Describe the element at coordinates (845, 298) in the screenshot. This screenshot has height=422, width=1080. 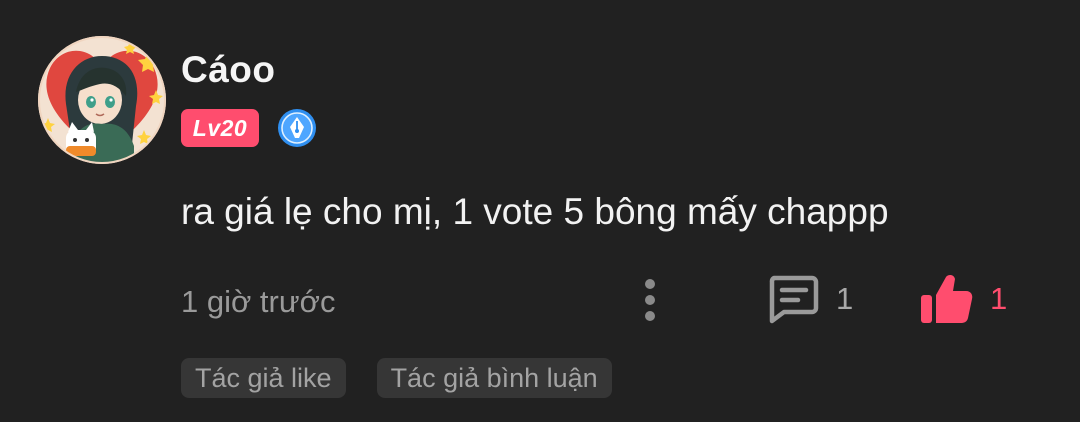
I see `reply-count: 1` at that location.